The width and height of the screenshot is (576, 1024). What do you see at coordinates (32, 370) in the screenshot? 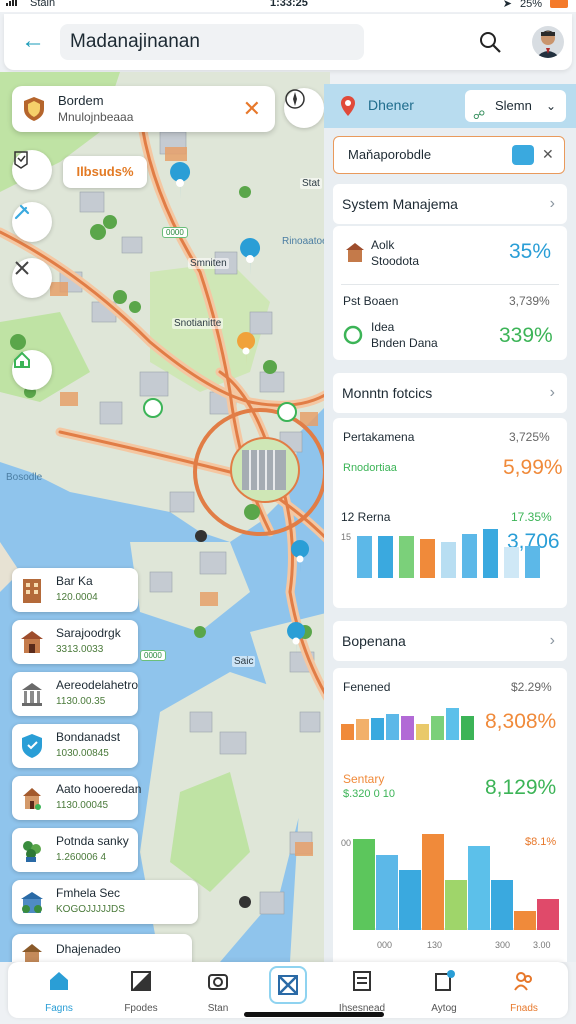
I see `home-marker-button` at bounding box center [32, 370].